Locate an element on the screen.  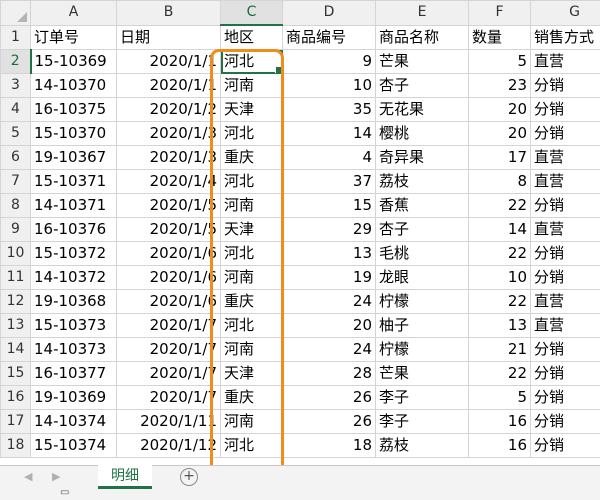
cell-code: 10 is located at coordinates (329, 85).